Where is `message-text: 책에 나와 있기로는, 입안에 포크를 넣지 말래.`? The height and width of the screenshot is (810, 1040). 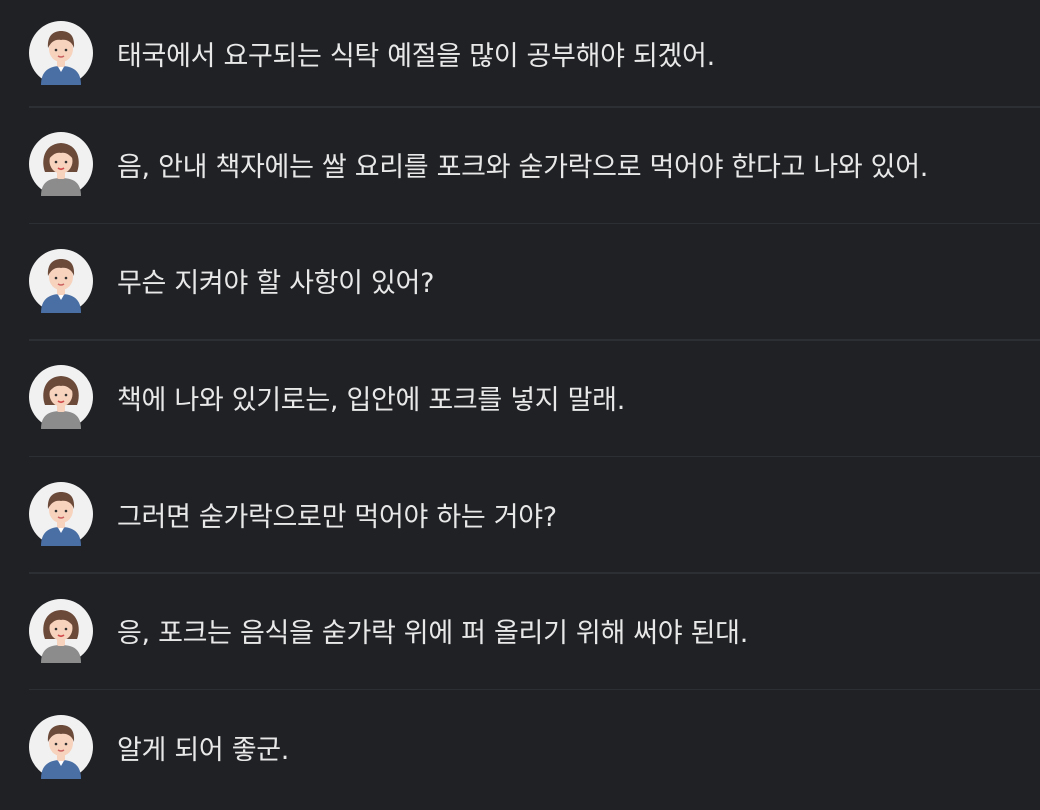
message-text: 책에 나와 있기로는, 입안에 포크를 넣지 말래. is located at coordinates (371, 400).